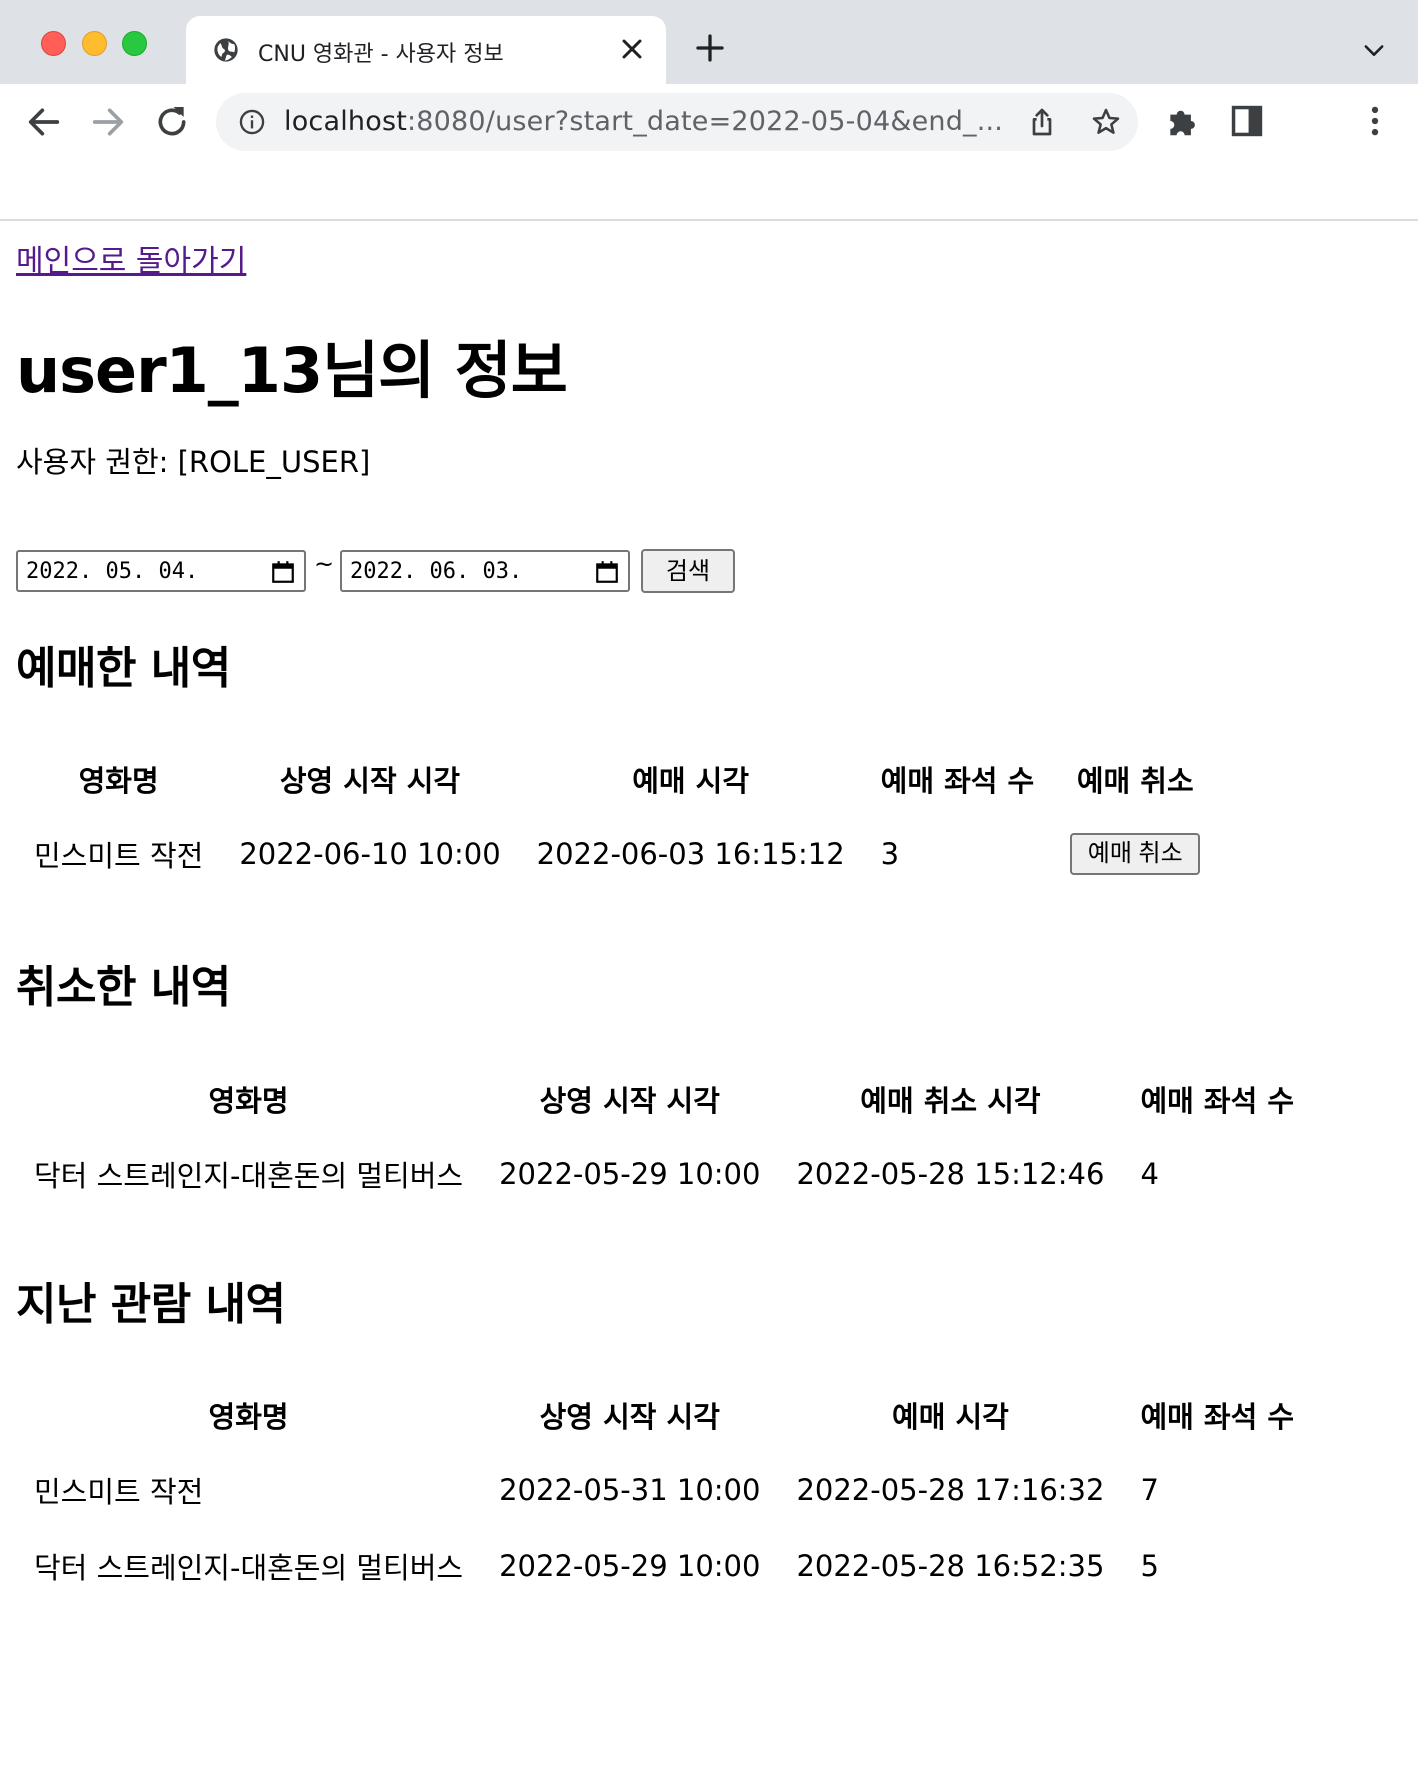  What do you see at coordinates (617, 779) in the screenshot?
I see `table-header-row: 영화명 상영 시작 시각 예매 시각 예매 좌석 수 예매 취소` at bounding box center [617, 779].